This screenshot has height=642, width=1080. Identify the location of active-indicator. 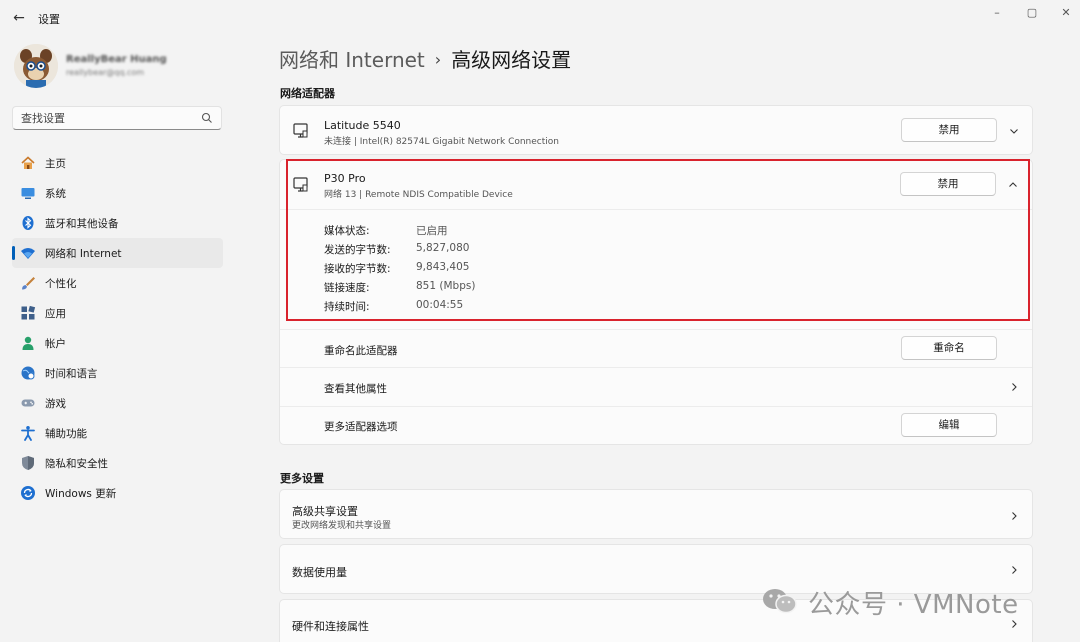
(13, 253).